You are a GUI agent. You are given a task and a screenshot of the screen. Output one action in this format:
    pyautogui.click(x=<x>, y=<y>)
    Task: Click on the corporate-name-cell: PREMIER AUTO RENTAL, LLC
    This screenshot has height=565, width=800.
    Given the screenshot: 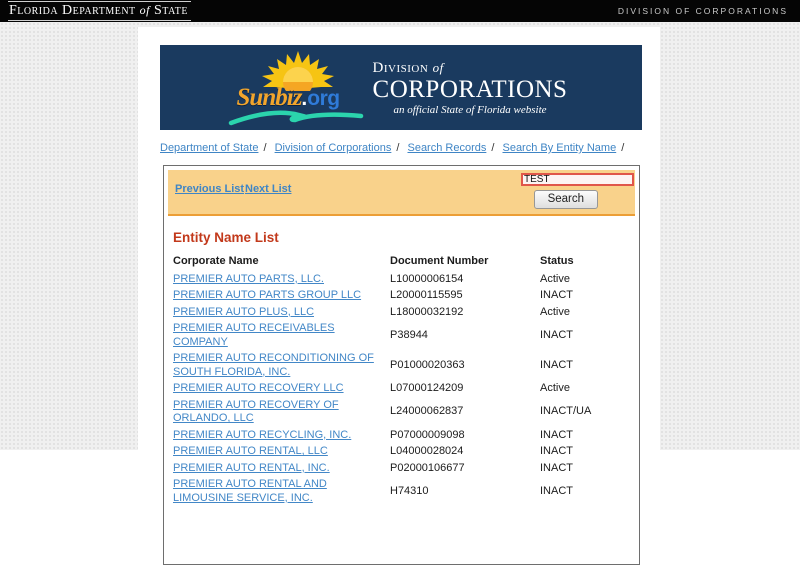 What is the action you would take?
    pyautogui.click(x=281, y=452)
    